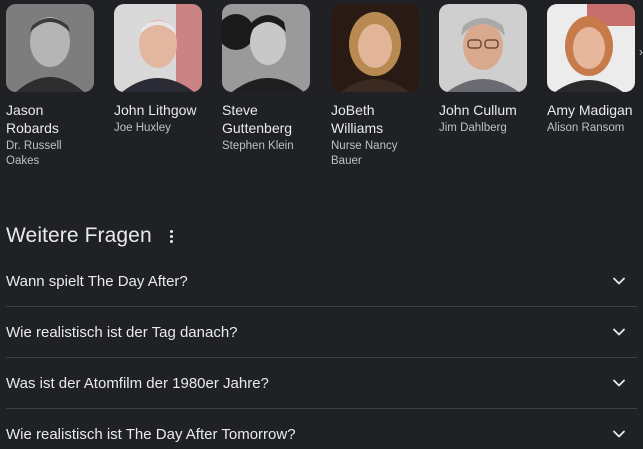 The image size is (643, 449). I want to click on cast-card-john-lithgow: John Lithgow Joe Huxley, so click(159, 70).